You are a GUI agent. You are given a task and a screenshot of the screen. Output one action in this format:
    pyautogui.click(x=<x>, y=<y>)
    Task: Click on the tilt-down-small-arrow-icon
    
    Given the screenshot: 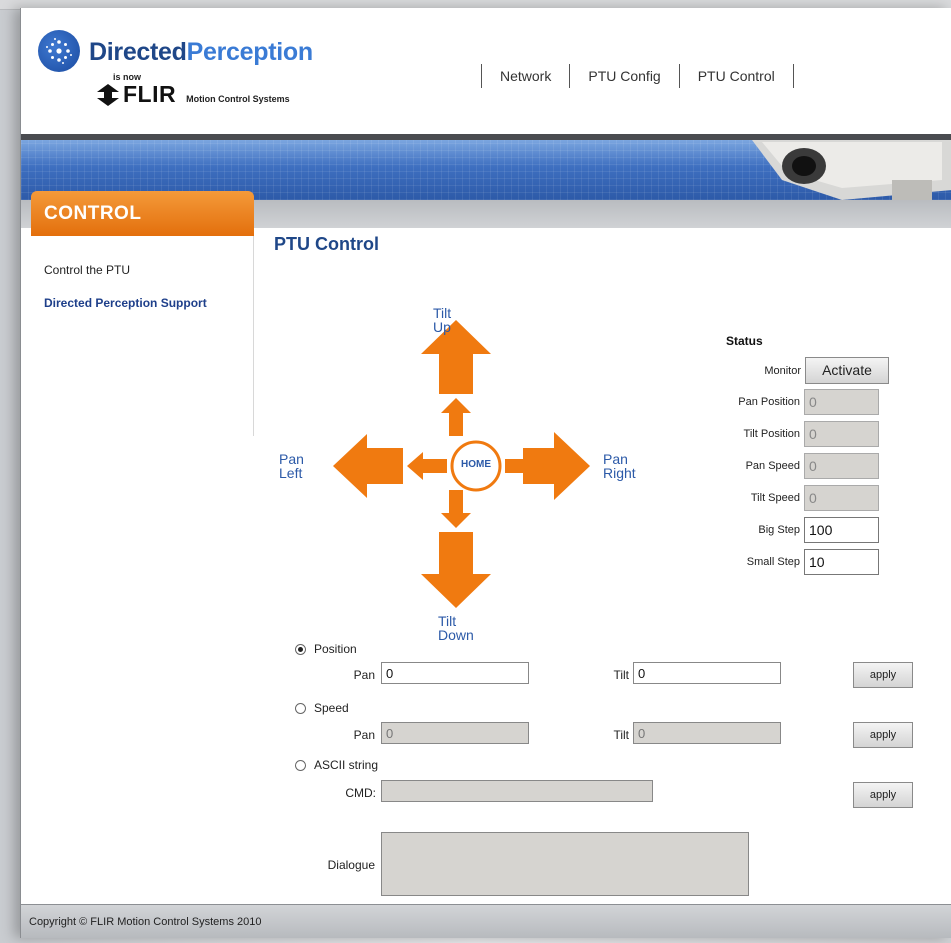 What is the action you would take?
    pyautogui.click(x=456, y=509)
    